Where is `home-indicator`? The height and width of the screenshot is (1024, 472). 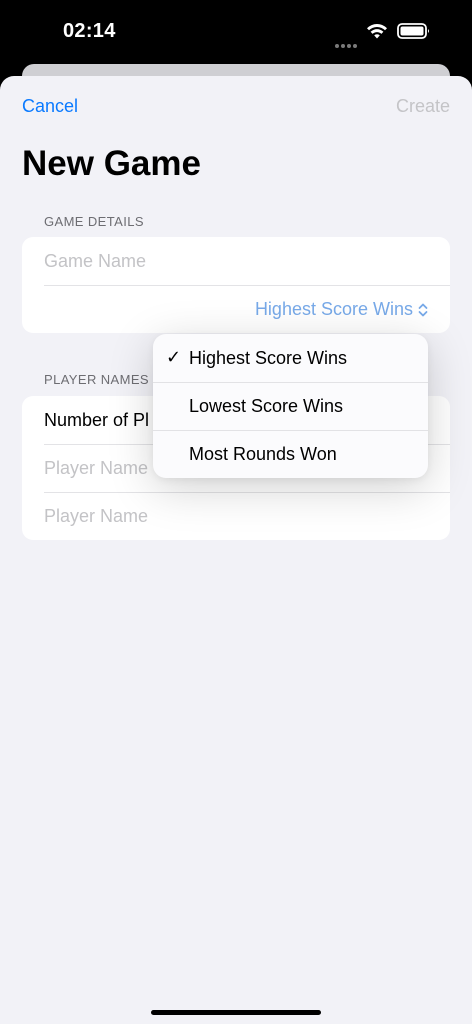
home-indicator is located at coordinates (236, 1012).